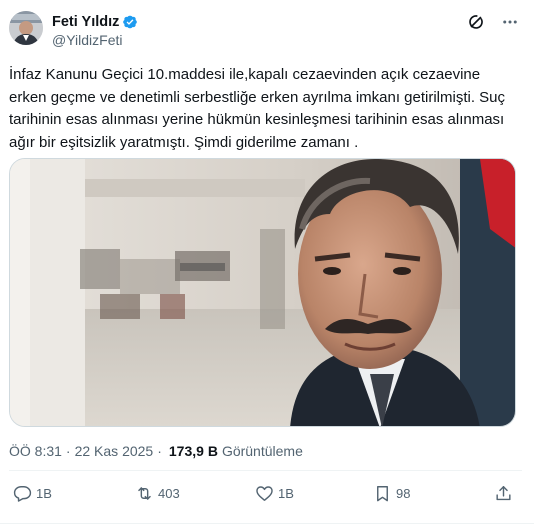 Image resolution: width=534 pixels, height=524 pixels. I want to click on author-avatar, so click(26, 28).